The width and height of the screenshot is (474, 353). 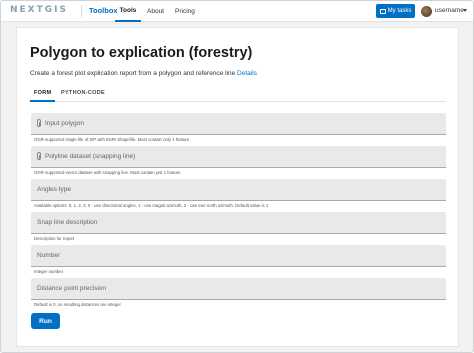 What do you see at coordinates (238, 124) in the screenshot?
I see `input-polygon-field: Input polygon` at bounding box center [238, 124].